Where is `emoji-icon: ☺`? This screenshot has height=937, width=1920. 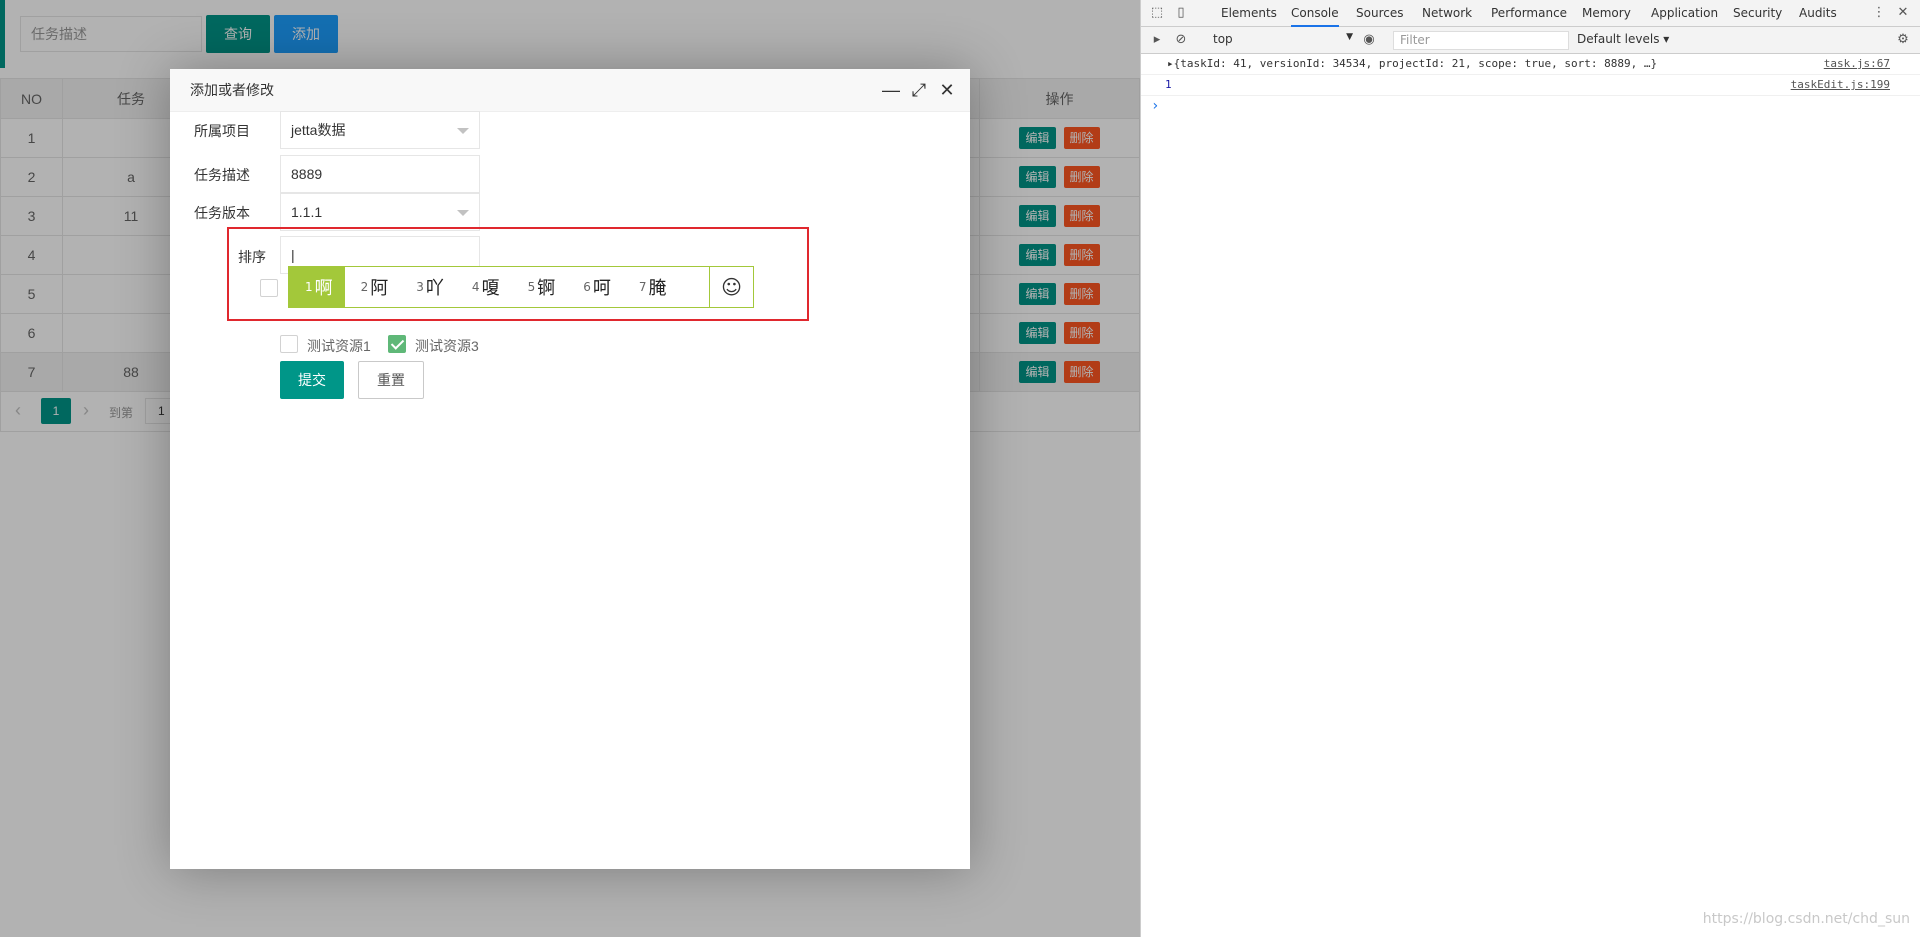
emoji-icon: ☺ is located at coordinates (731, 287).